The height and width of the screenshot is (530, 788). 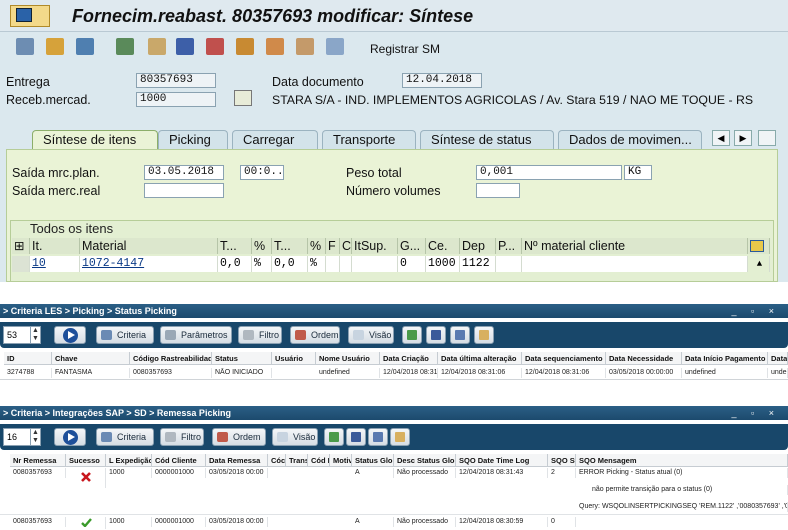 I want to click on col-header: Sucesso, so click(x=86, y=460).